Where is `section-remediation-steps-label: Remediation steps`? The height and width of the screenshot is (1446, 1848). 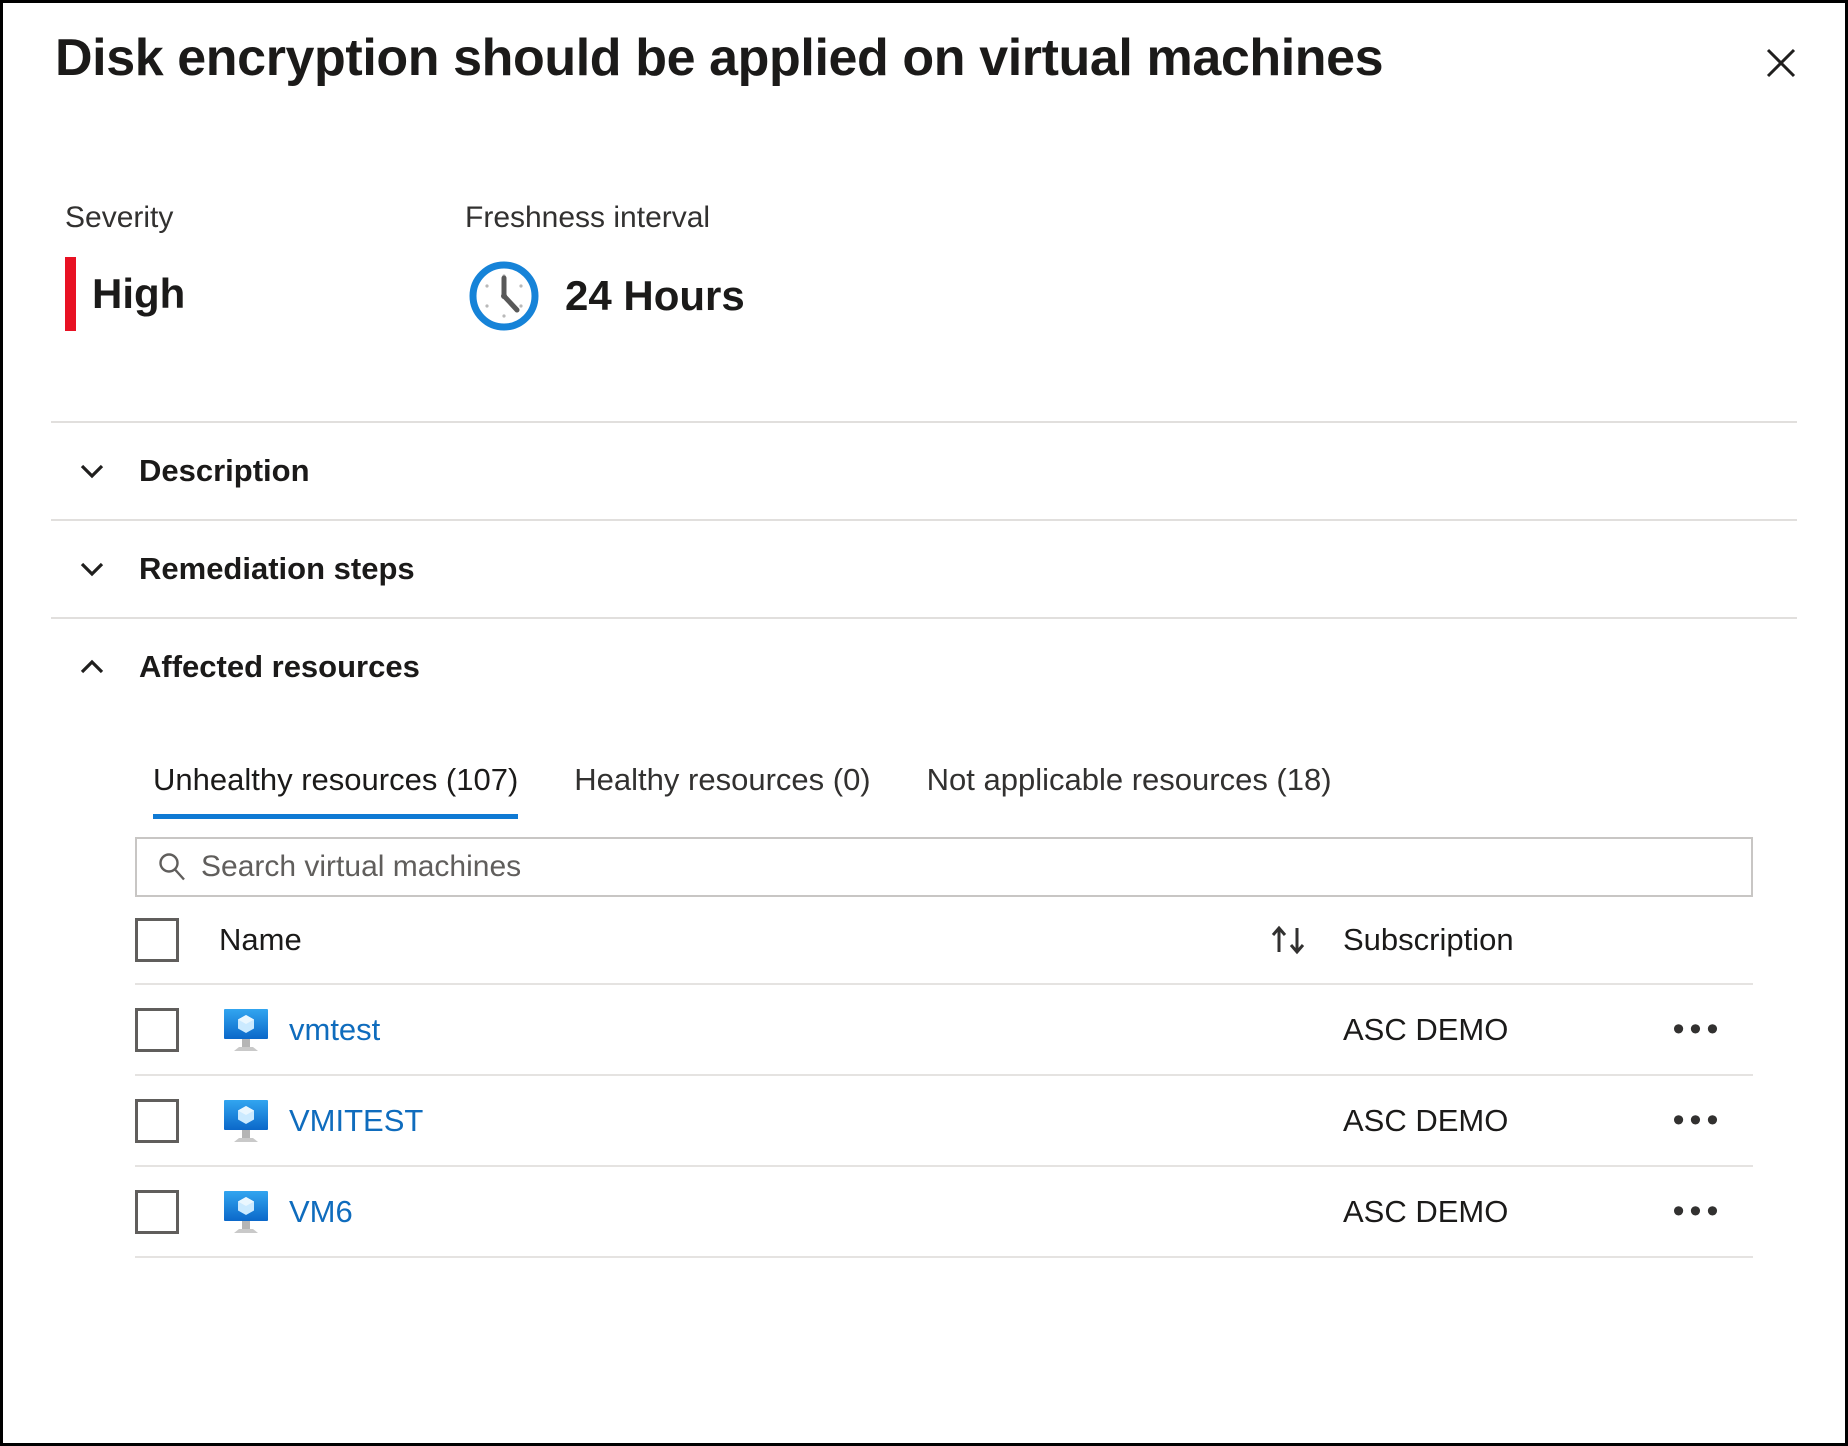
section-remediation-steps-label: Remediation steps is located at coordinates (277, 568).